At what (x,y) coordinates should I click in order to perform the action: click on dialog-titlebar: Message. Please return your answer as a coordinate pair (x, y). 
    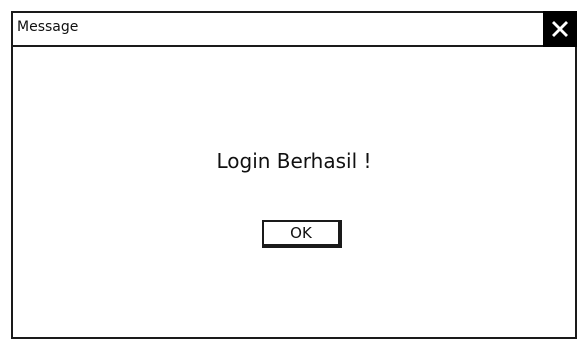
    Looking at the image, I should click on (295, 29).